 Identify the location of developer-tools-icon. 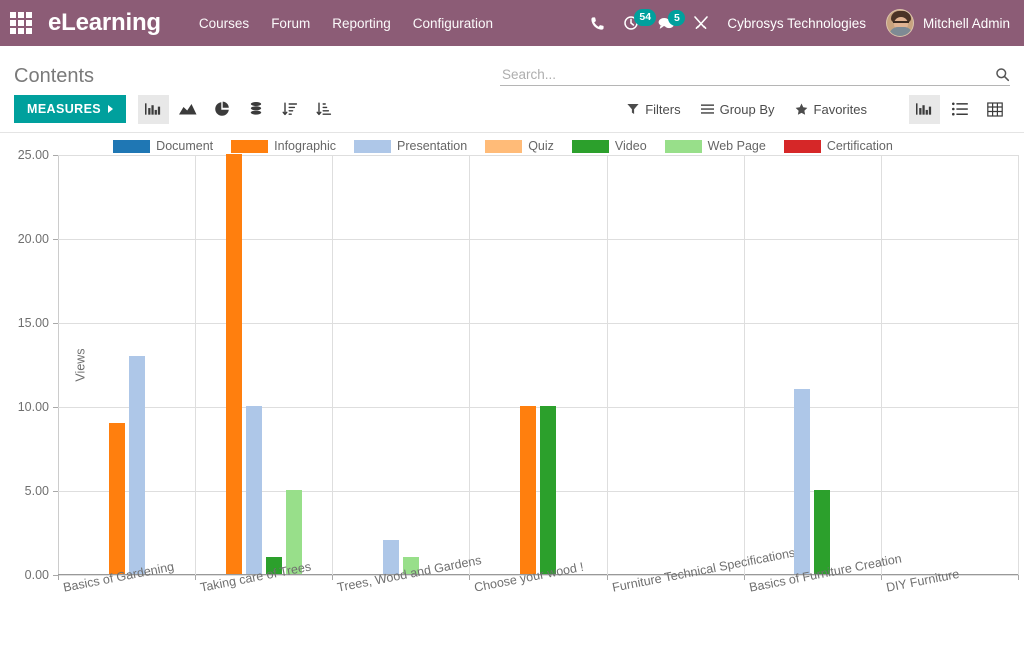
(701, 23).